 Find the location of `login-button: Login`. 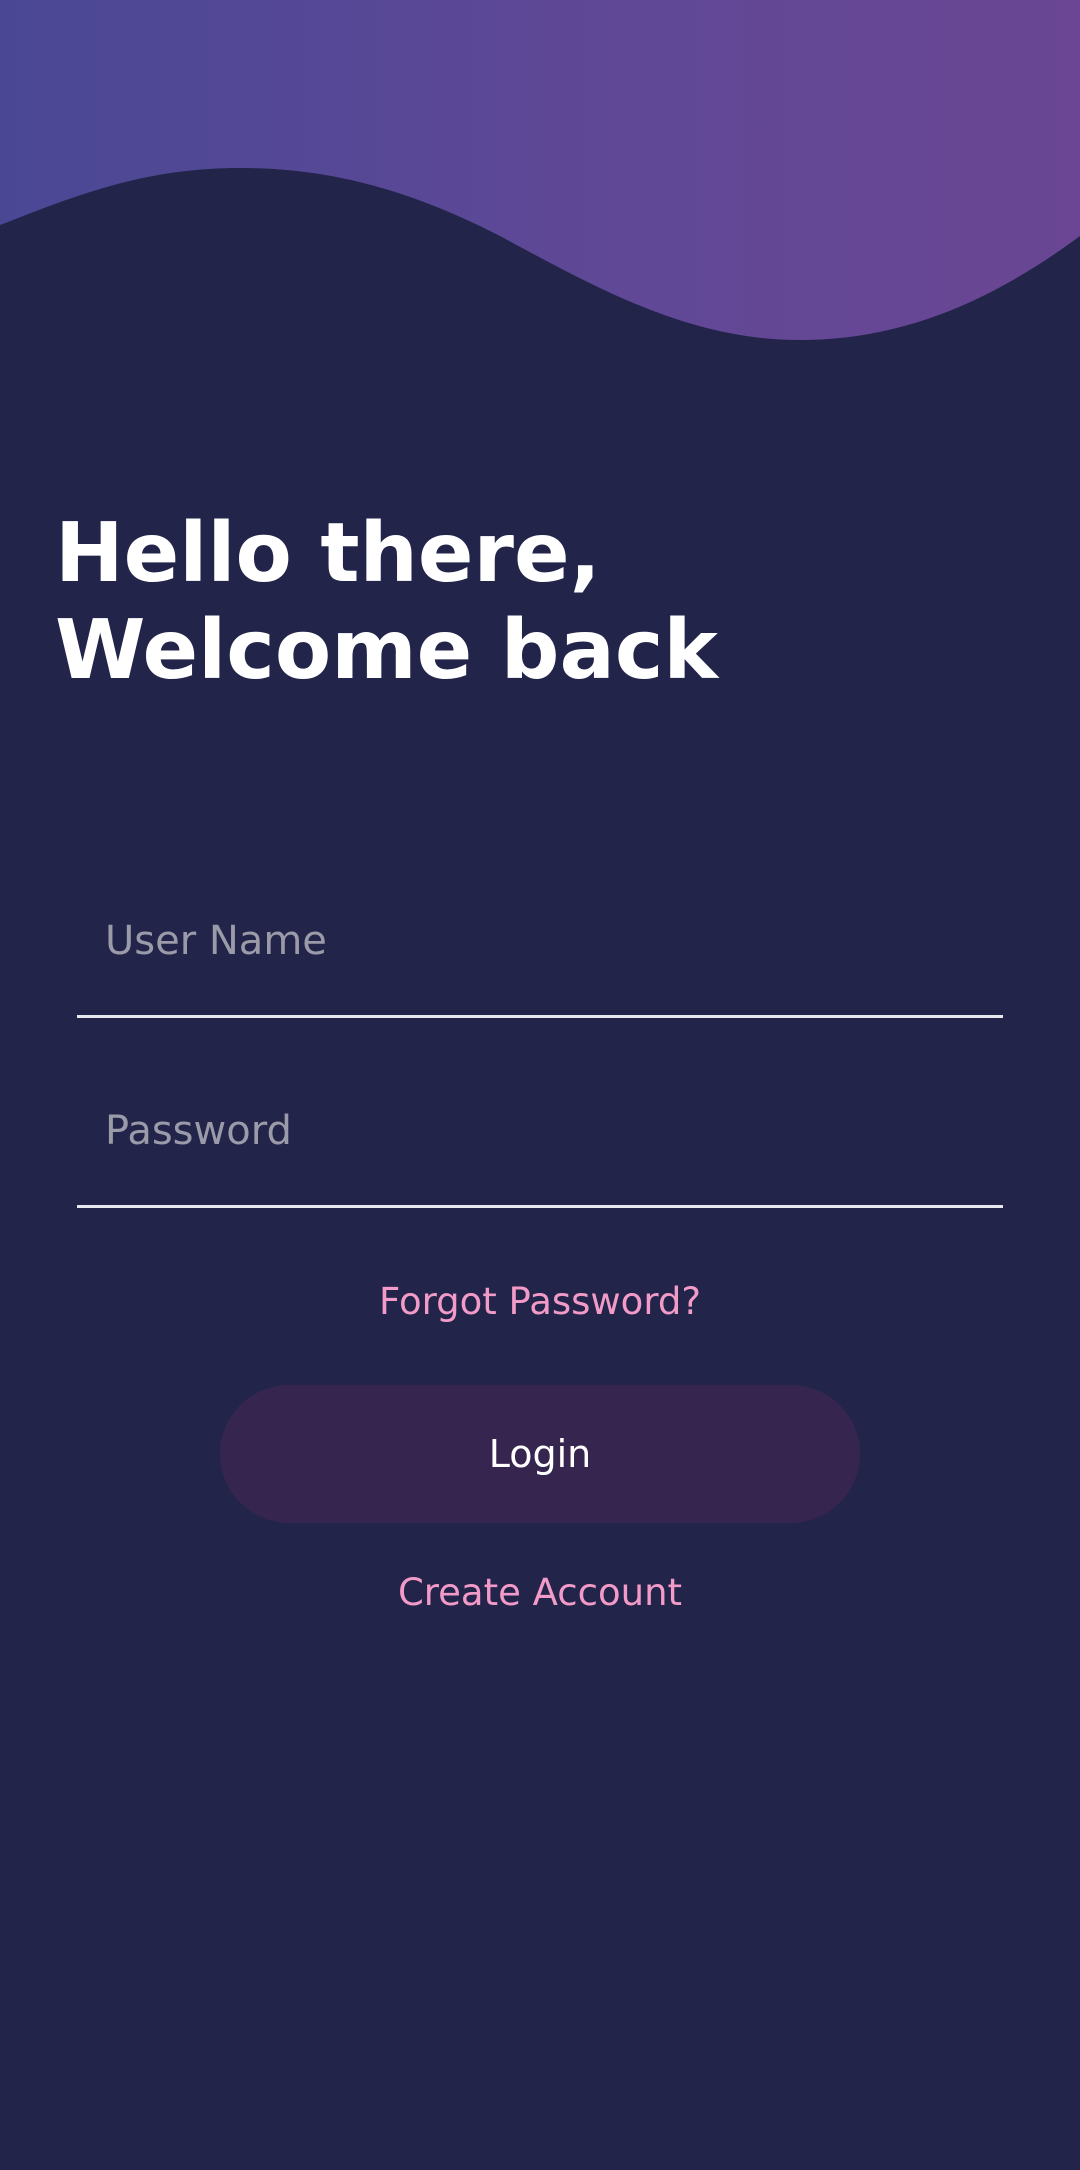

login-button: Login is located at coordinates (540, 1454).